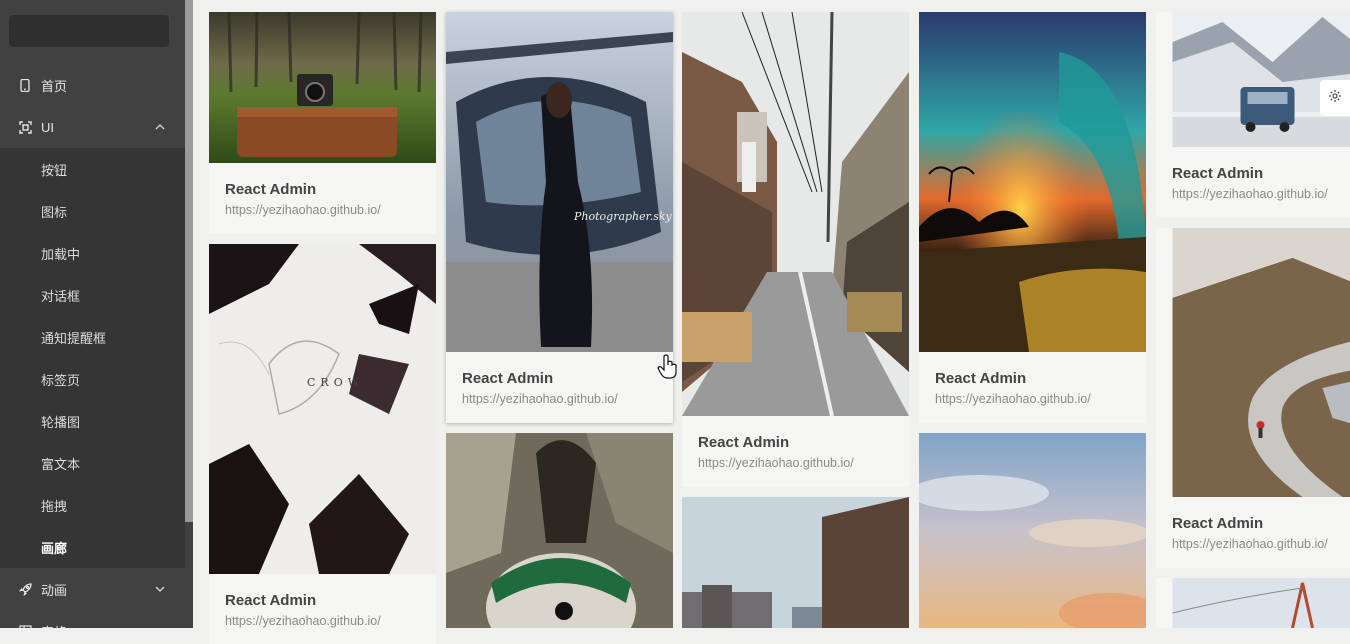 This screenshot has width=1350, height=644. I want to click on menu-item-ui: UI, so click(92, 127).